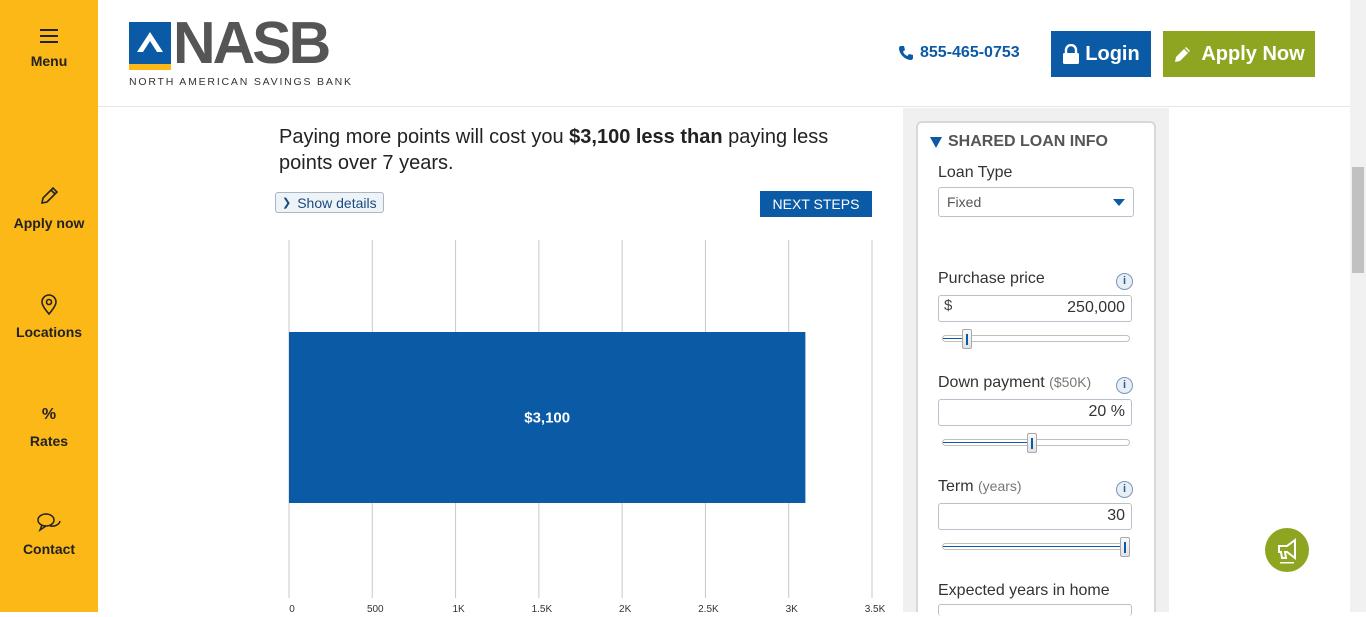 The width and height of the screenshot is (1366, 617). What do you see at coordinates (292, 608) in the screenshot?
I see `x-tick-label: 0` at bounding box center [292, 608].